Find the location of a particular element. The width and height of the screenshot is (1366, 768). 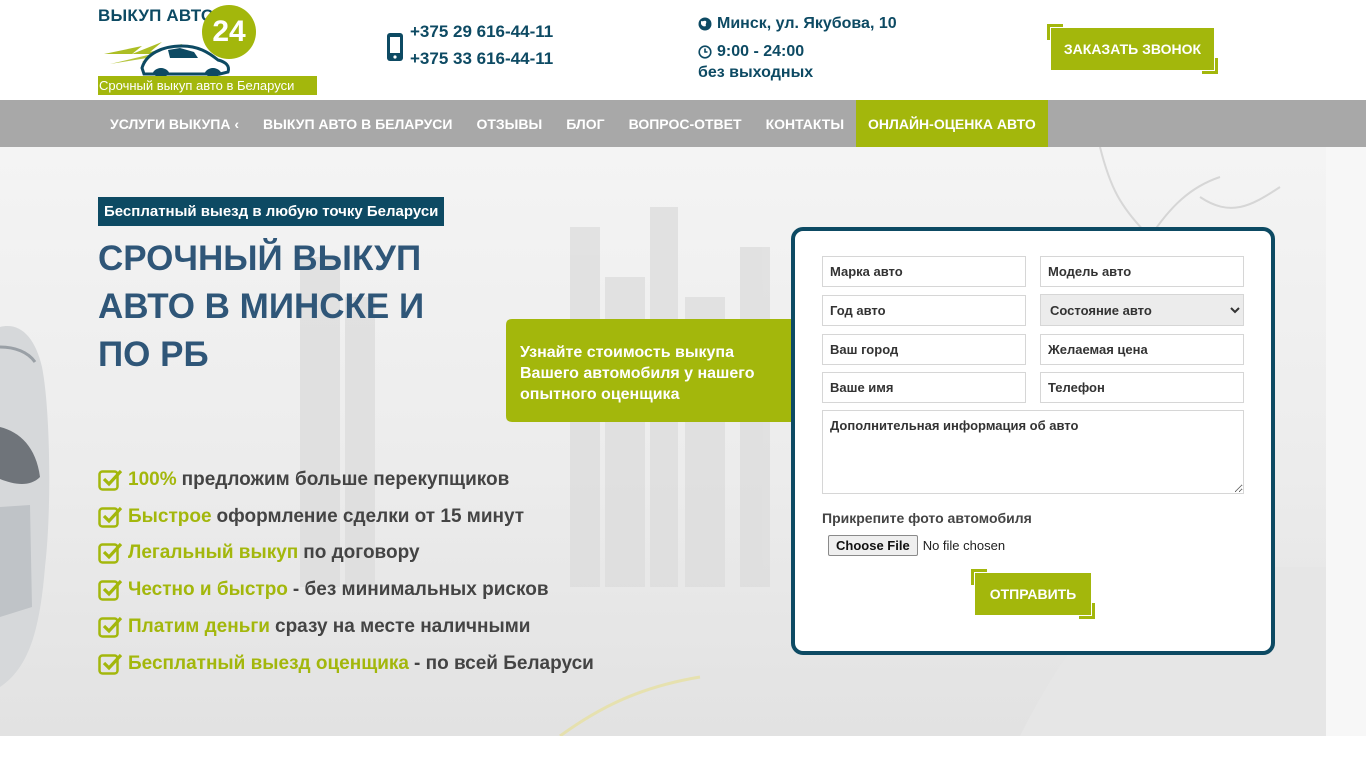

name-input is located at coordinates (924, 387).